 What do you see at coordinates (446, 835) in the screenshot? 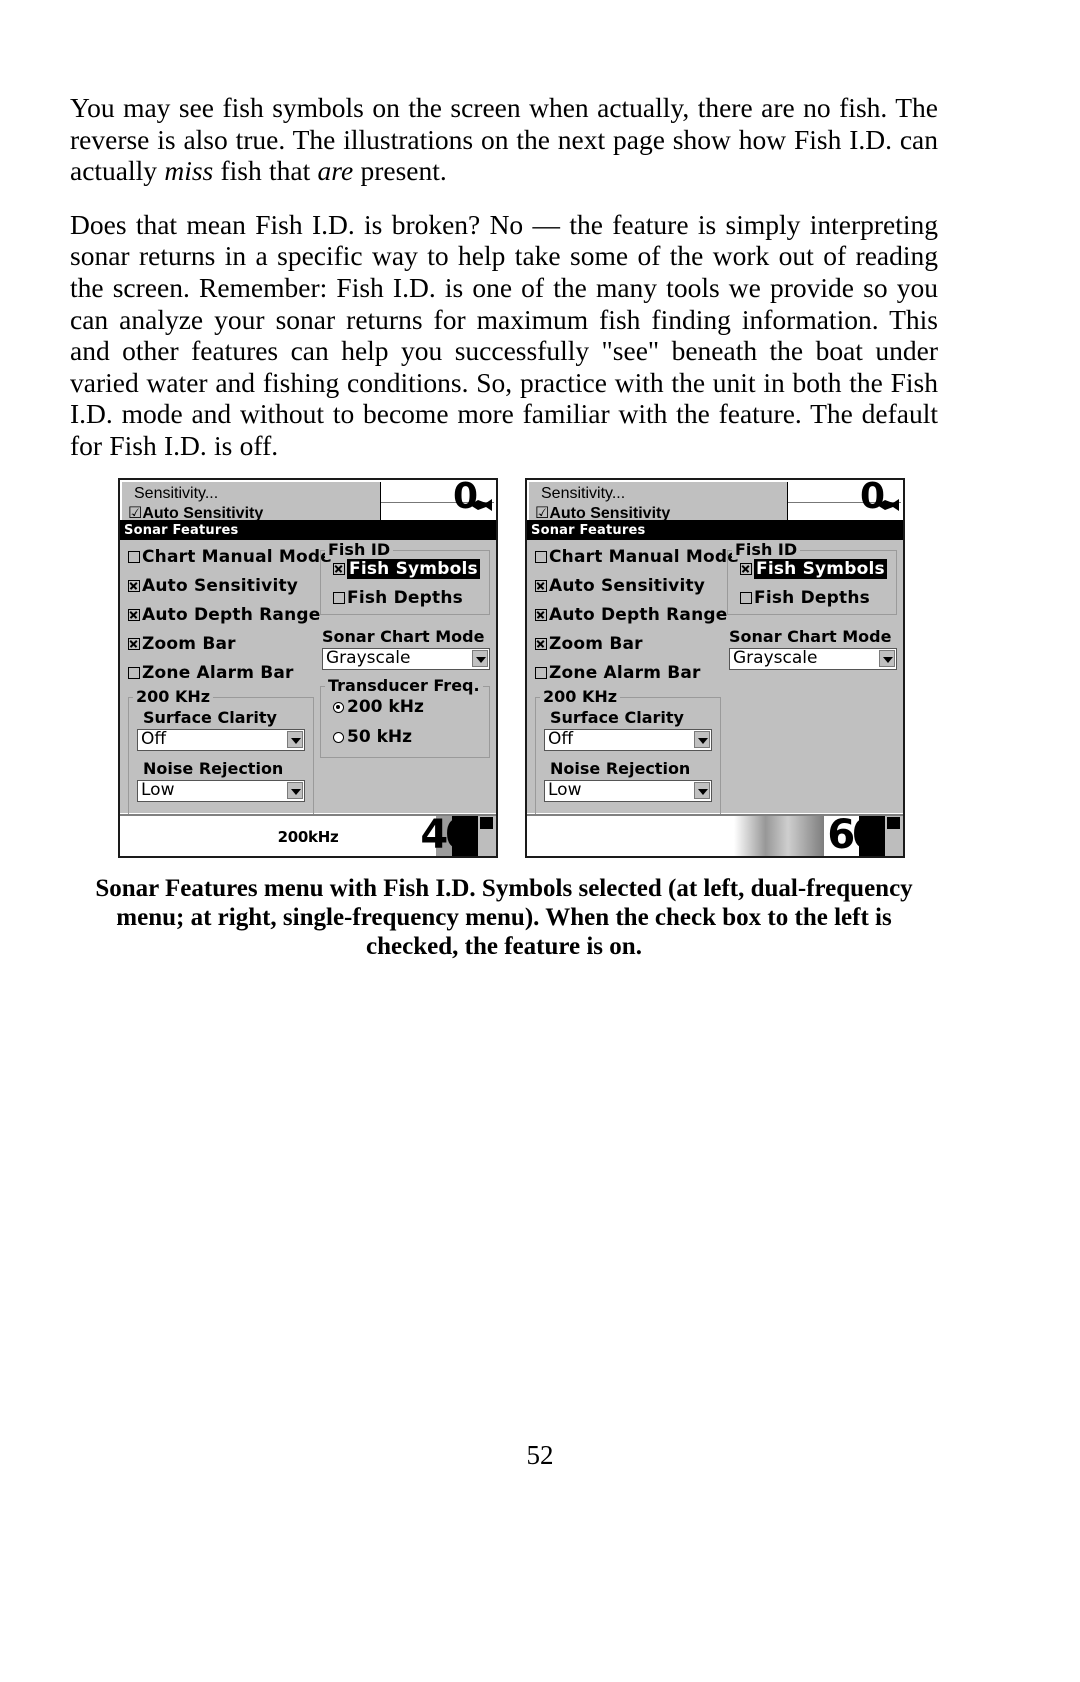
I see `statusbar-depth-value: 40` at bounding box center [446, 835].